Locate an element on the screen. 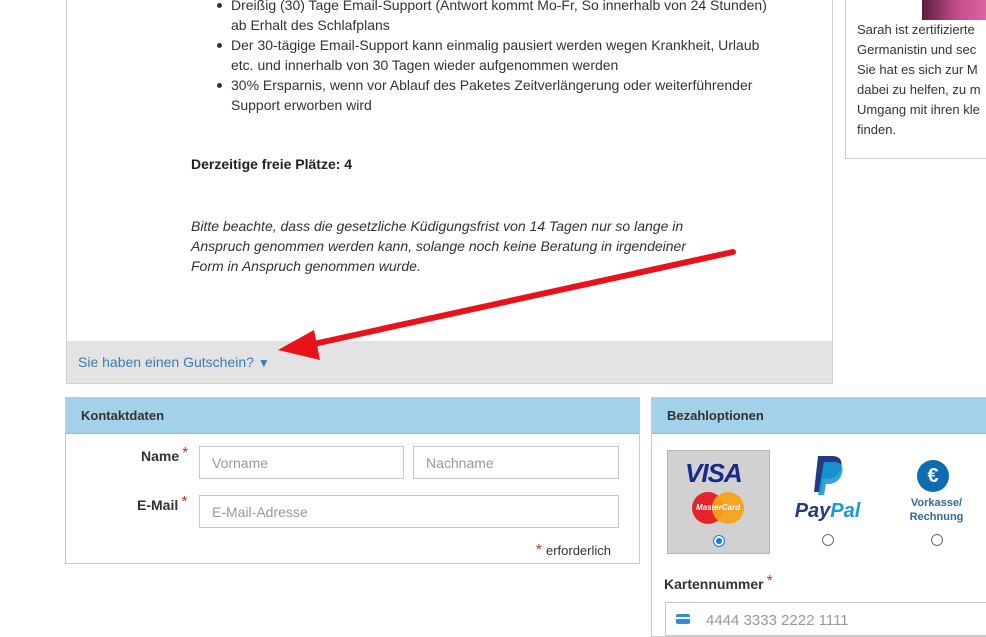 The width and height of the screenshot is (986, 637). paypal-logo-pay: Pay is located at coordinates (812, 511).